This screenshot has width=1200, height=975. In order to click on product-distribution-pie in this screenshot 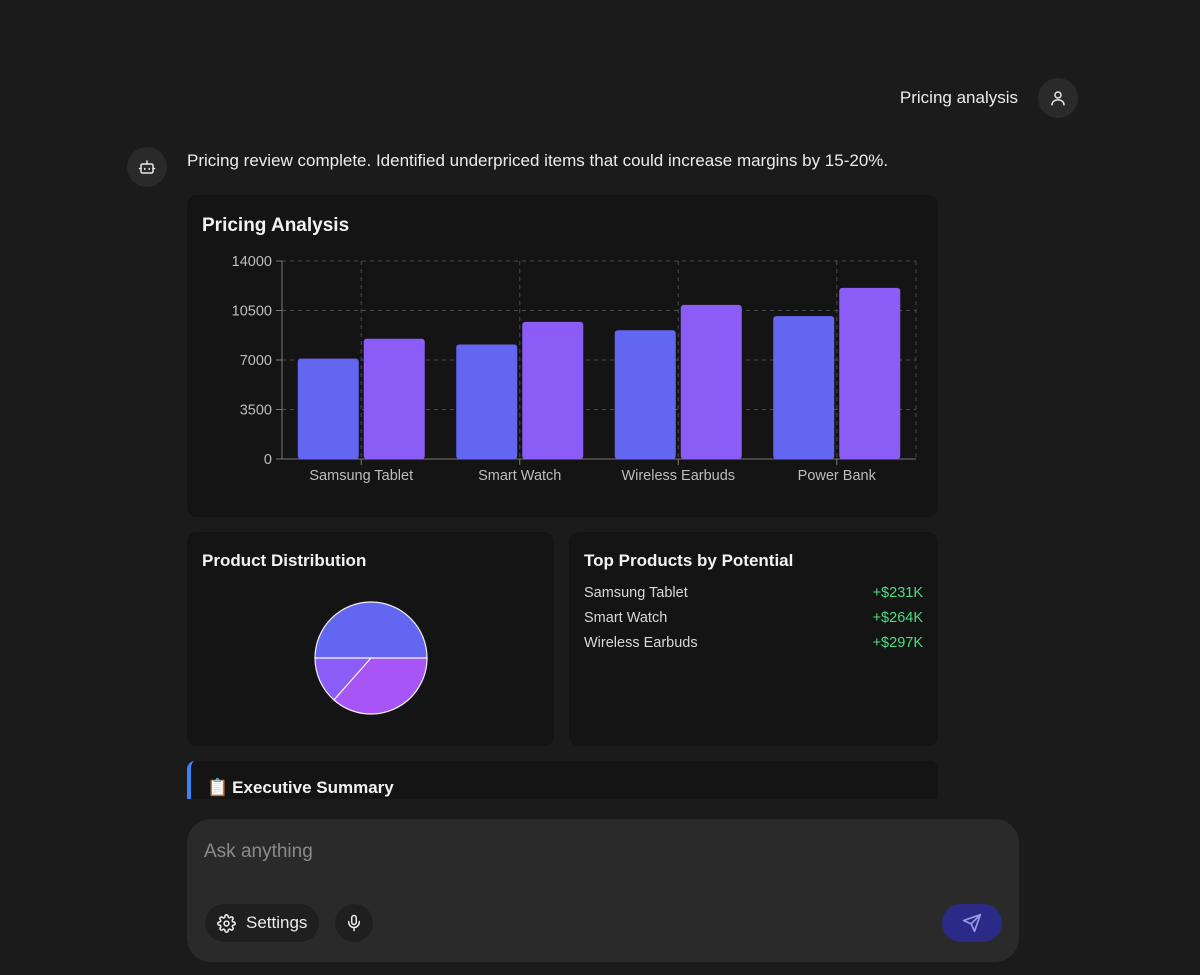, I will do `click(371, 658)`.